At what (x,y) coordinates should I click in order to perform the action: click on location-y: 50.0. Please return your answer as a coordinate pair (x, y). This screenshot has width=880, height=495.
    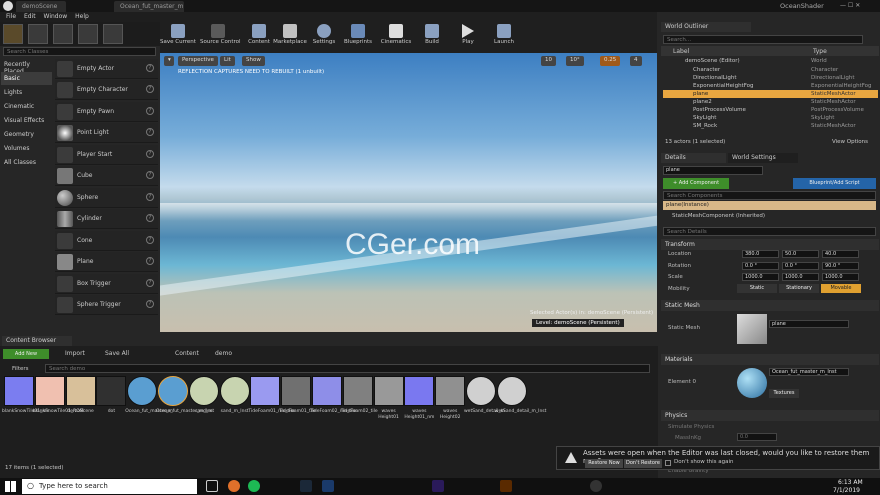
    Looking at the image, I should click on (800, 254).